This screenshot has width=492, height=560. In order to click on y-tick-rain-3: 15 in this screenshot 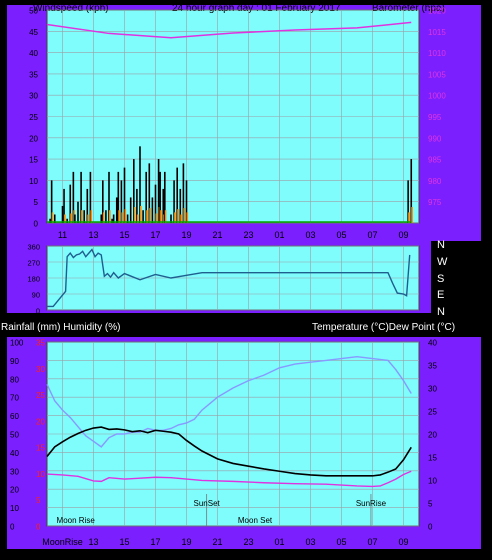, I will do `click(40, 448)`.